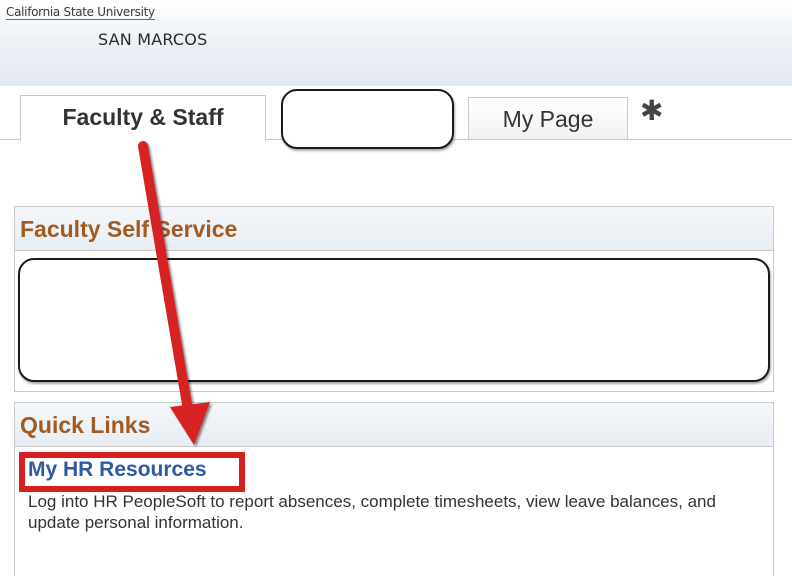 The height and width of the screenshot is (576, 792). What do you see at coordinates (143, 118) in the screenshot?
I see `tab-faculty-staff: Faculty & Staff` at bounding box center [143, 118].